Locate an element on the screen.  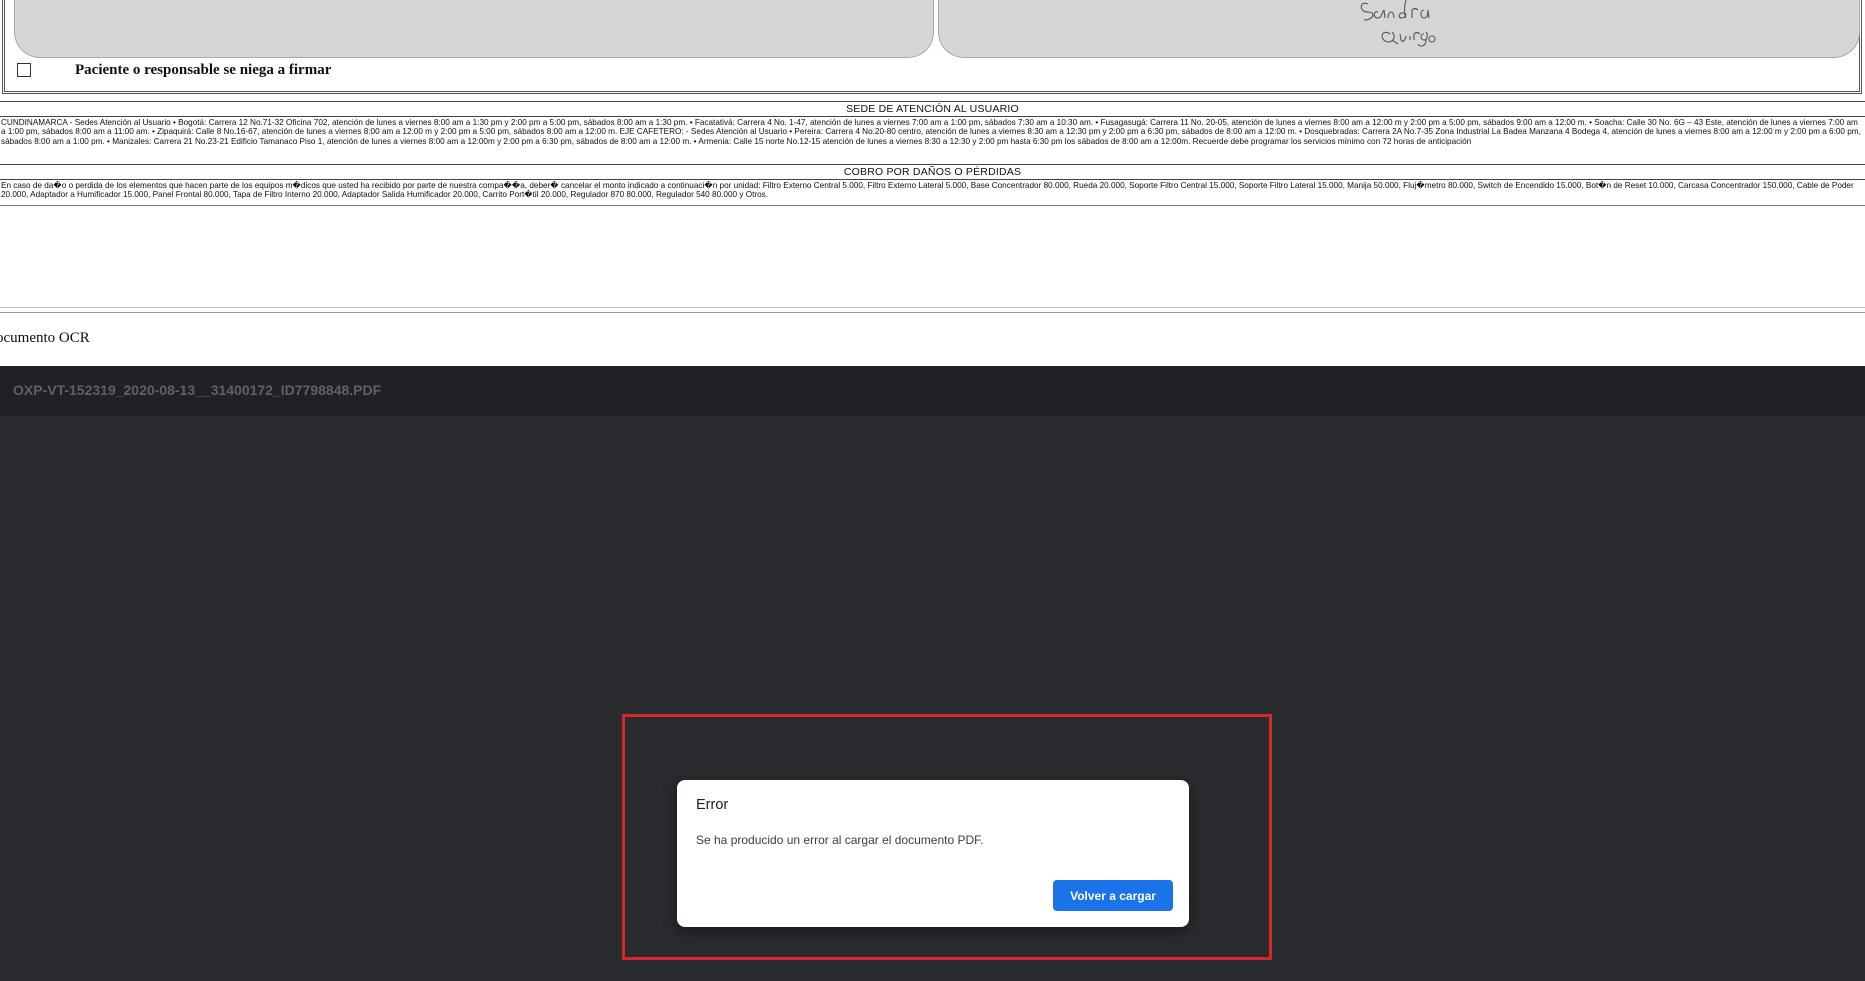
error-dialog-title: Error is located at coordinates (712, 805).